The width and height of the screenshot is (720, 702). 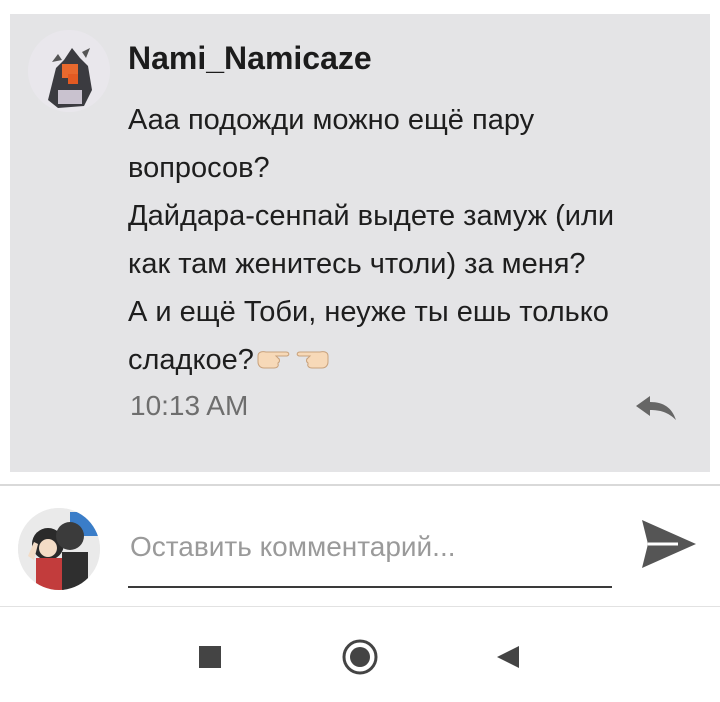 I want to click on comment-last-line: сладкое?, so click(x=410, y=360).